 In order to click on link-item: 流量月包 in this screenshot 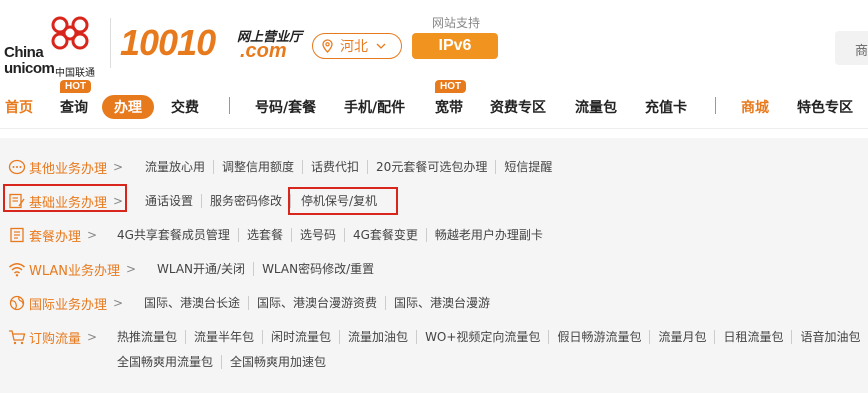, I will do `click(681, 337)`.